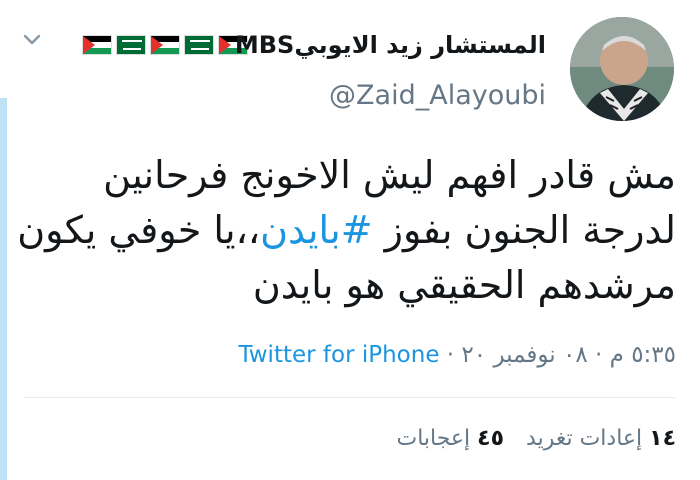 Image resolution: width=700 pixels, height=480 pixels. Describe the element at coordinates (32, 40) in the screenshot. I see `chevron-down-icon` at that location.